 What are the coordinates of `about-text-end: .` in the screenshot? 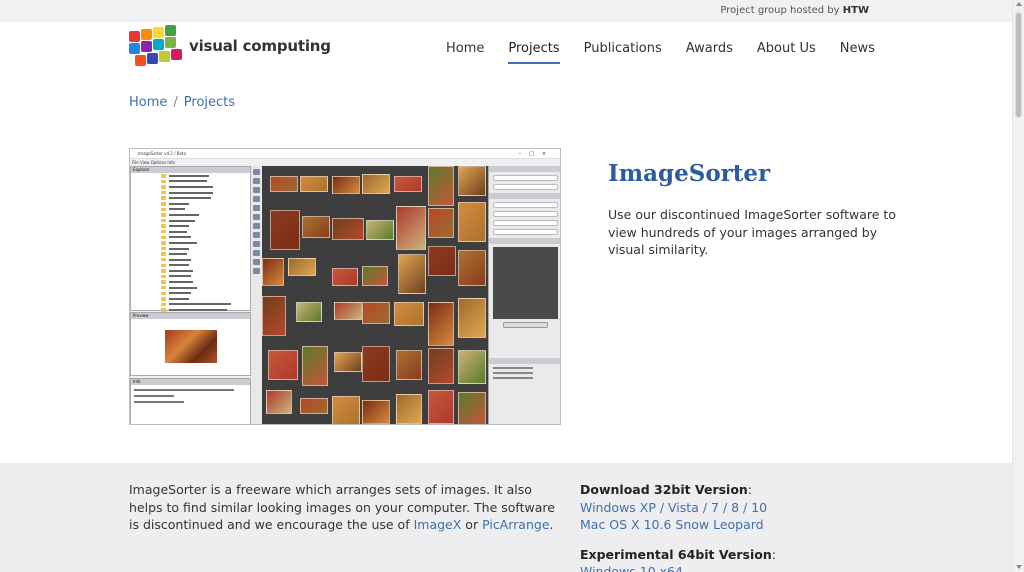 It's located at (551, 524).